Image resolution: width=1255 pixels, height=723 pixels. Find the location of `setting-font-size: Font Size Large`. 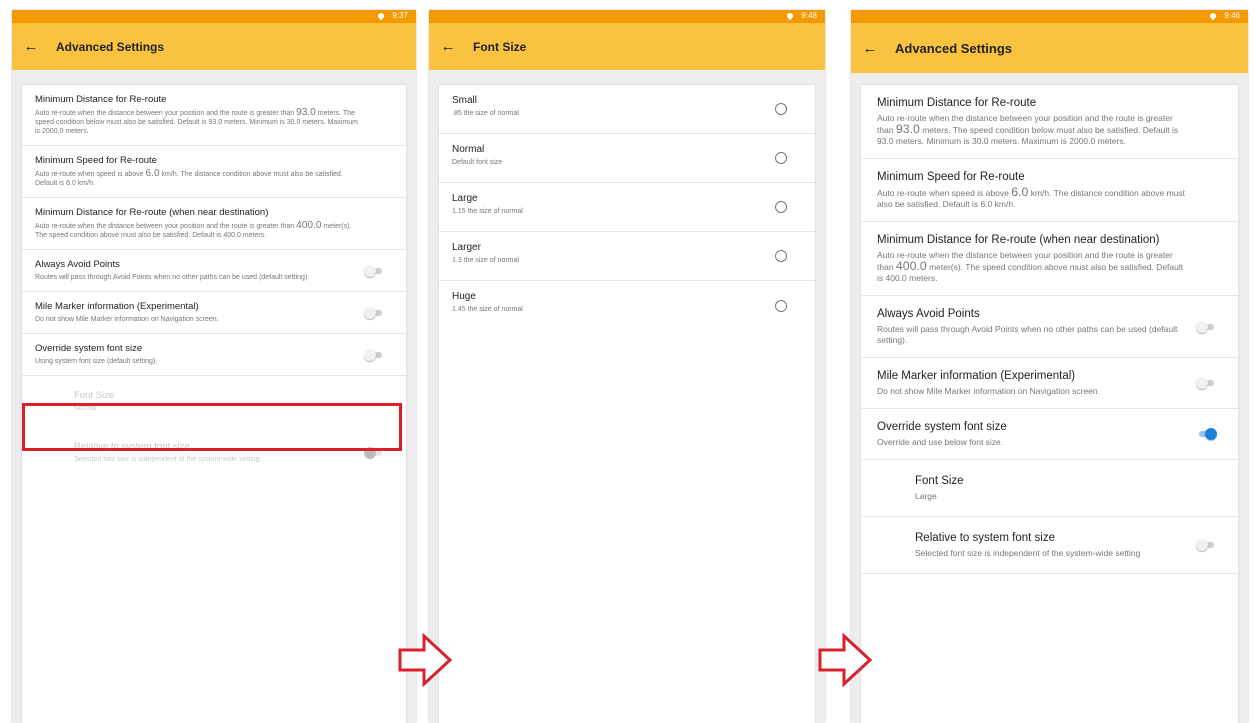

setting-font-size: Font Size Large is located at coordinates (1049, 488).